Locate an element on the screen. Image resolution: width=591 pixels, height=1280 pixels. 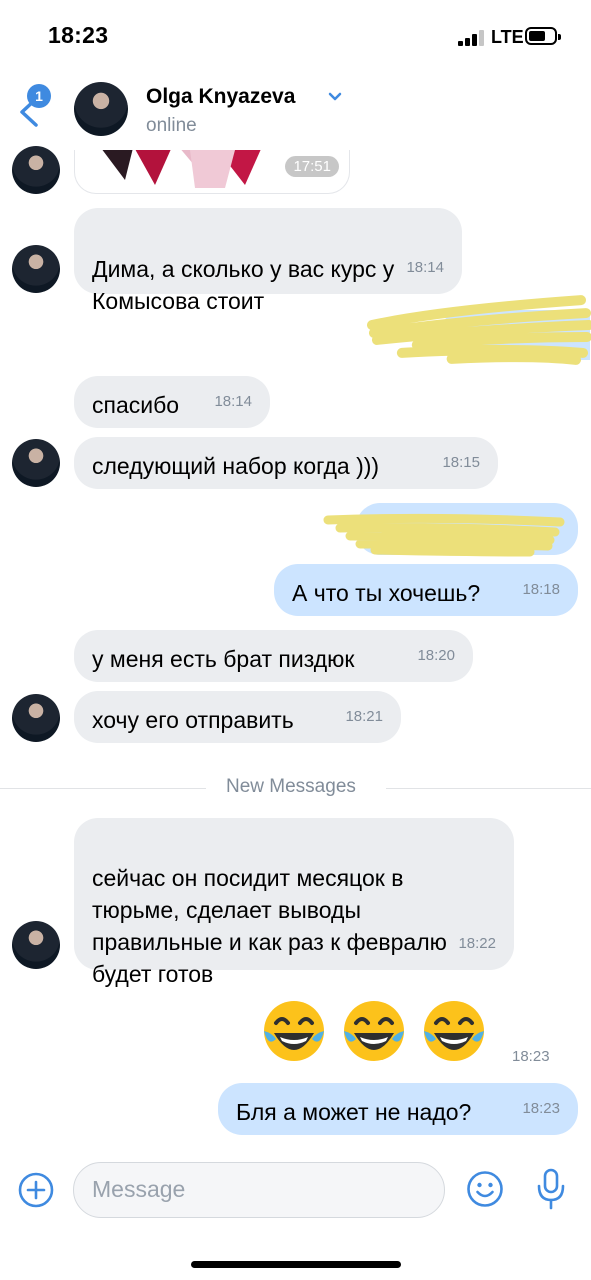
message-bubble: Бля а может не надо? 18:23 is located at coordinates (398, 1109).